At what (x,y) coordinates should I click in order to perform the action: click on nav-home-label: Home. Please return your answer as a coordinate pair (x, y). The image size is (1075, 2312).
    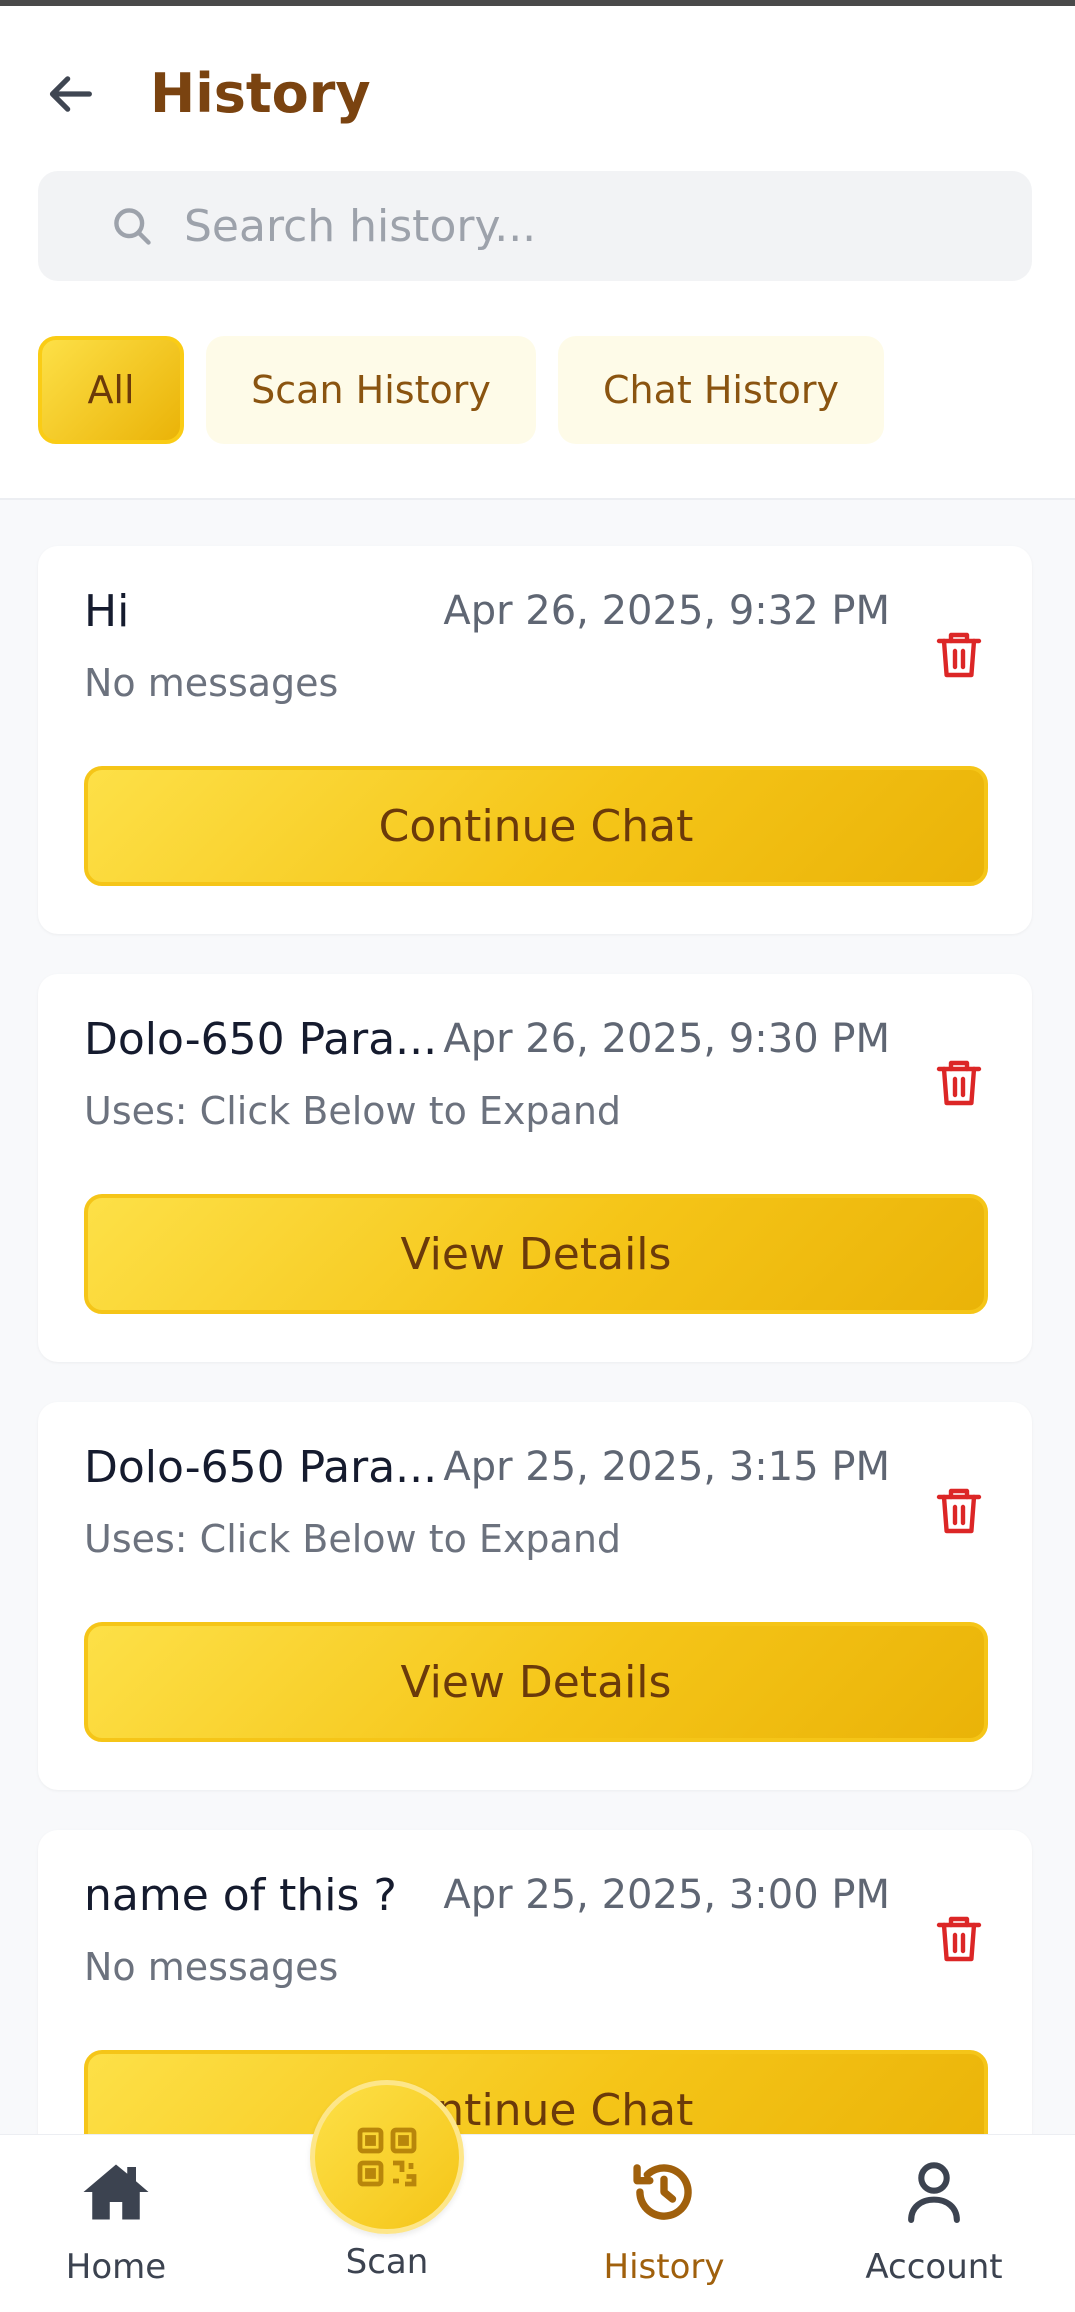
    Looking at the image, I should click on (116, 2267).